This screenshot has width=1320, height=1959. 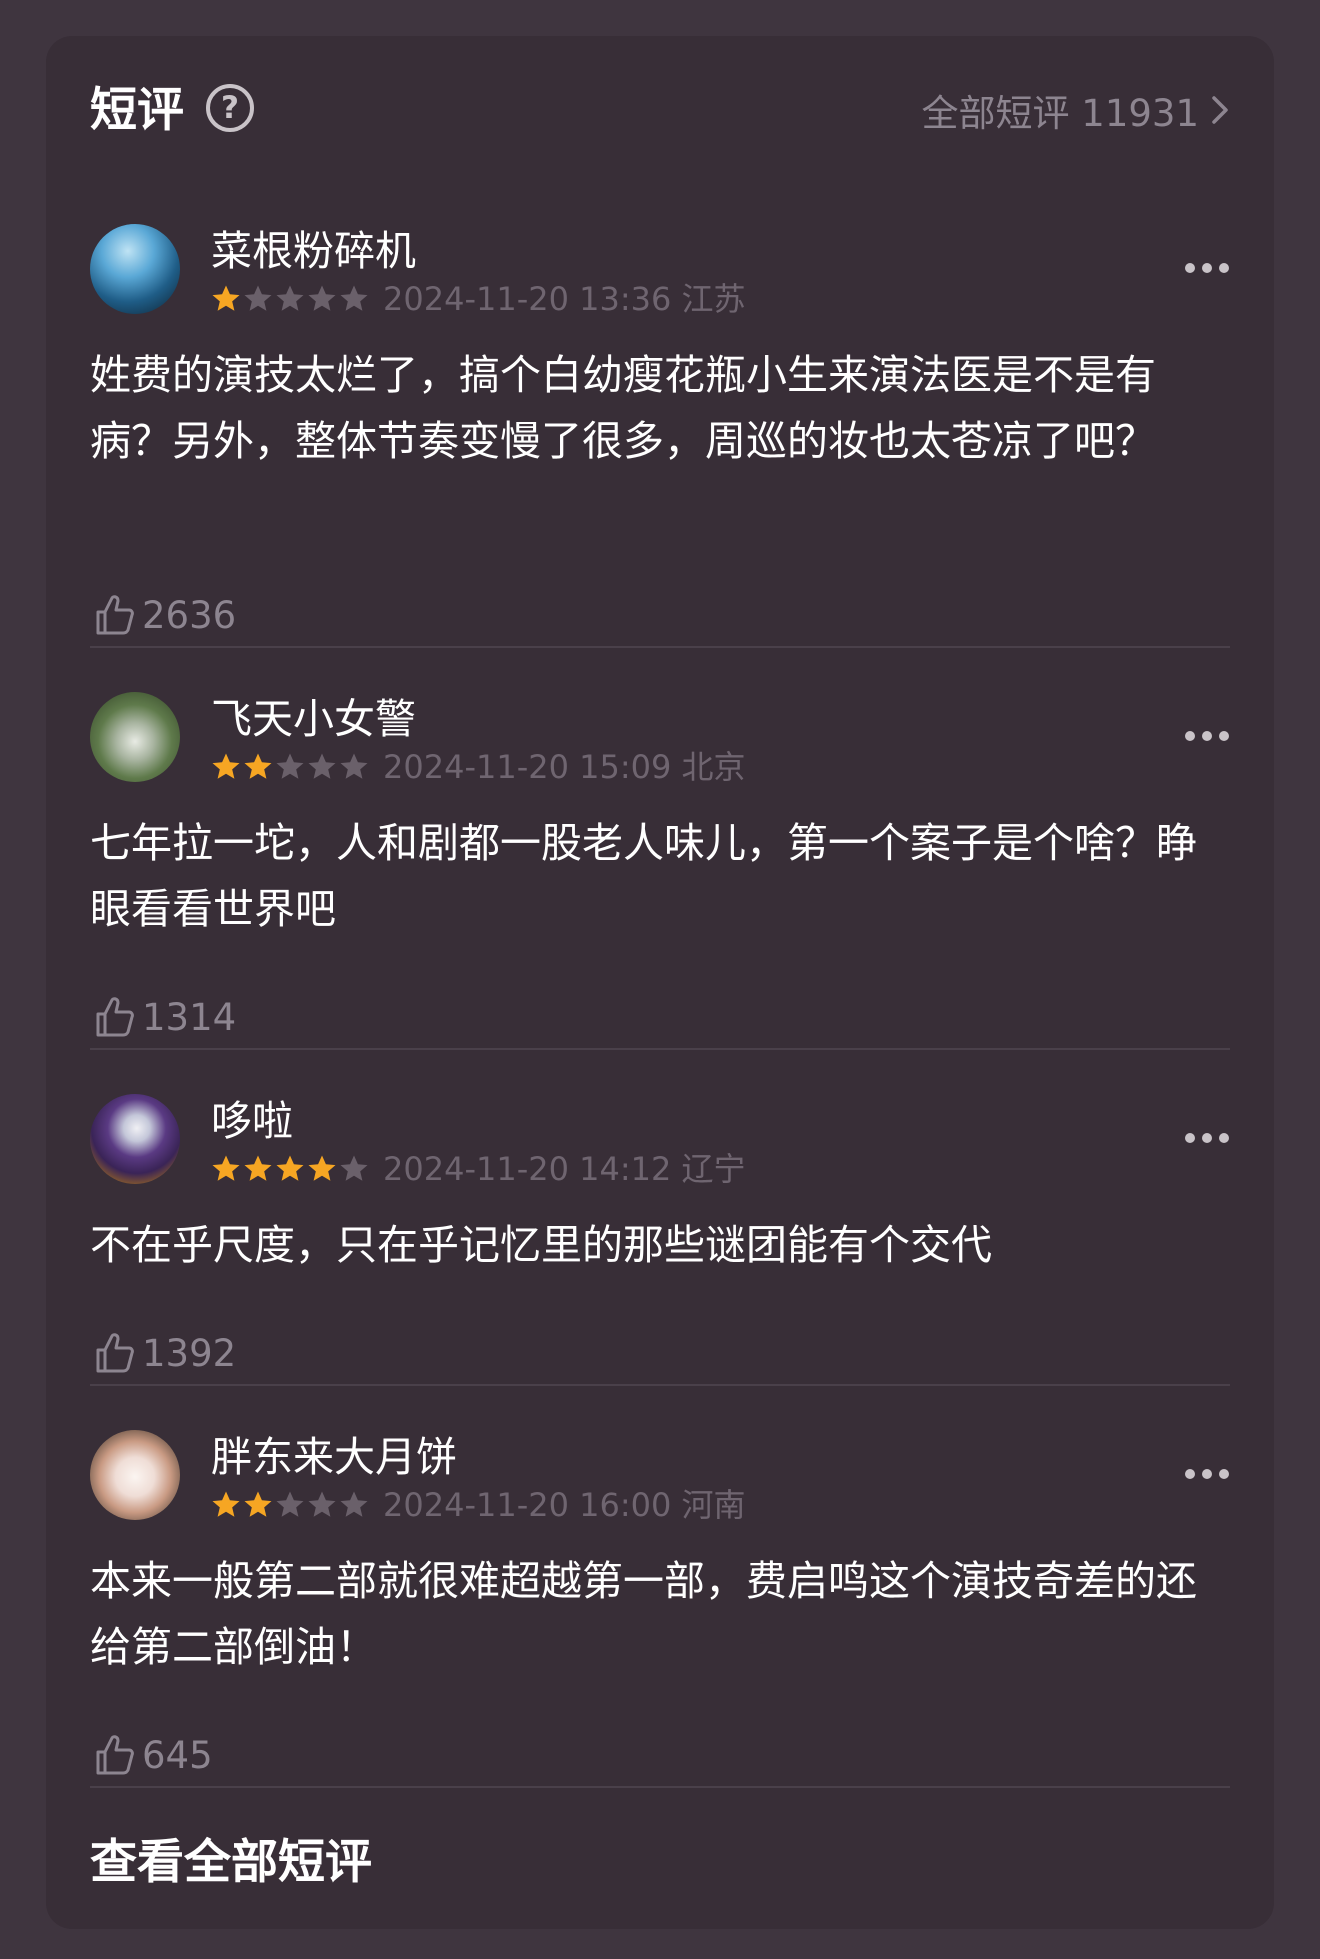 What do you see at coordinates (643, 876) in the screenshot?
I see `review-text: 七年拉一坨，人和剧都一股老人味儿，第一个案子是个啥？睁眼看看世界吧` at bounding box center [643, 876].